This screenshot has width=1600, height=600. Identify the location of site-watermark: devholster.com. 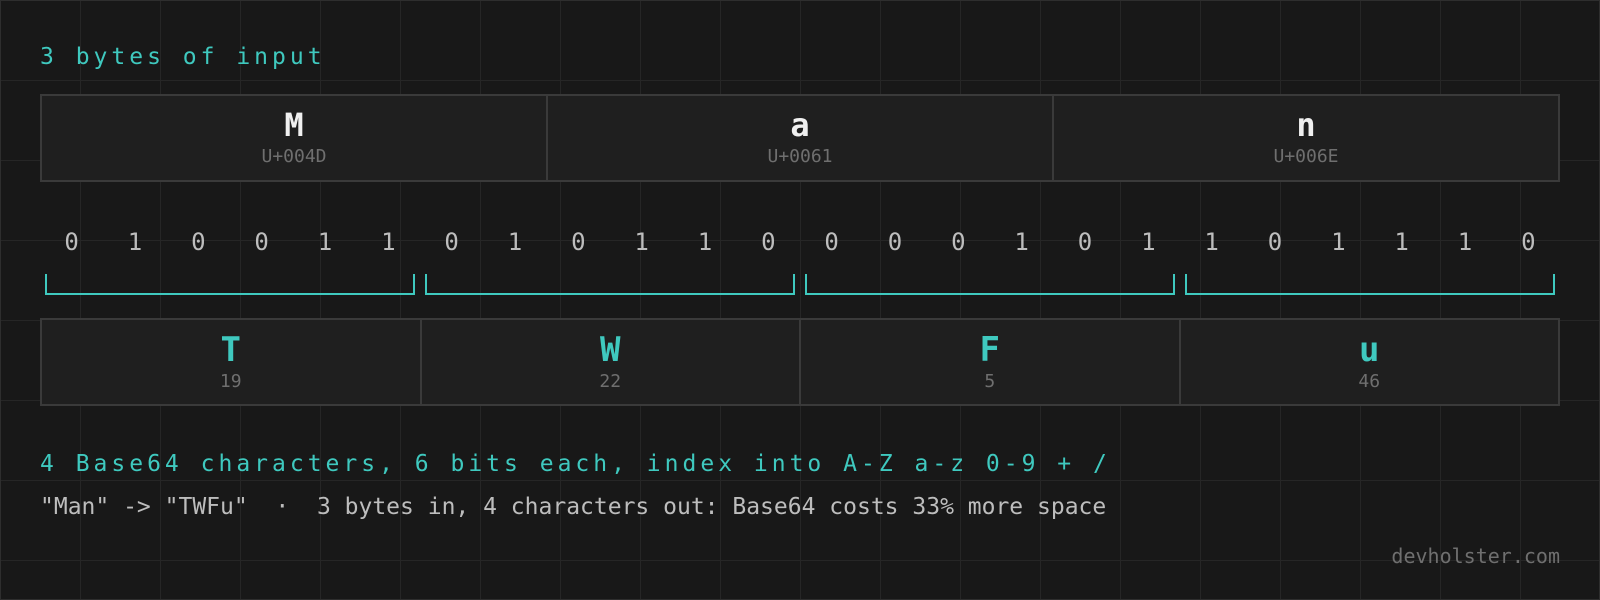
(1475, 556).